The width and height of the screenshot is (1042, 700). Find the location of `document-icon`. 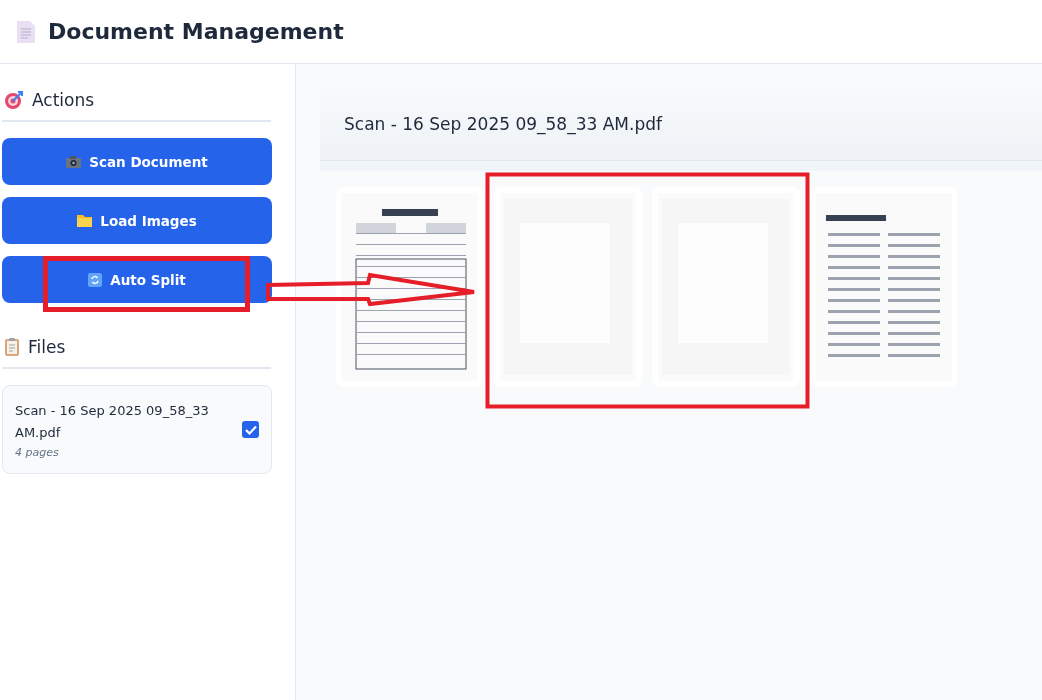

document-icon is located at coordinates (26, 31).